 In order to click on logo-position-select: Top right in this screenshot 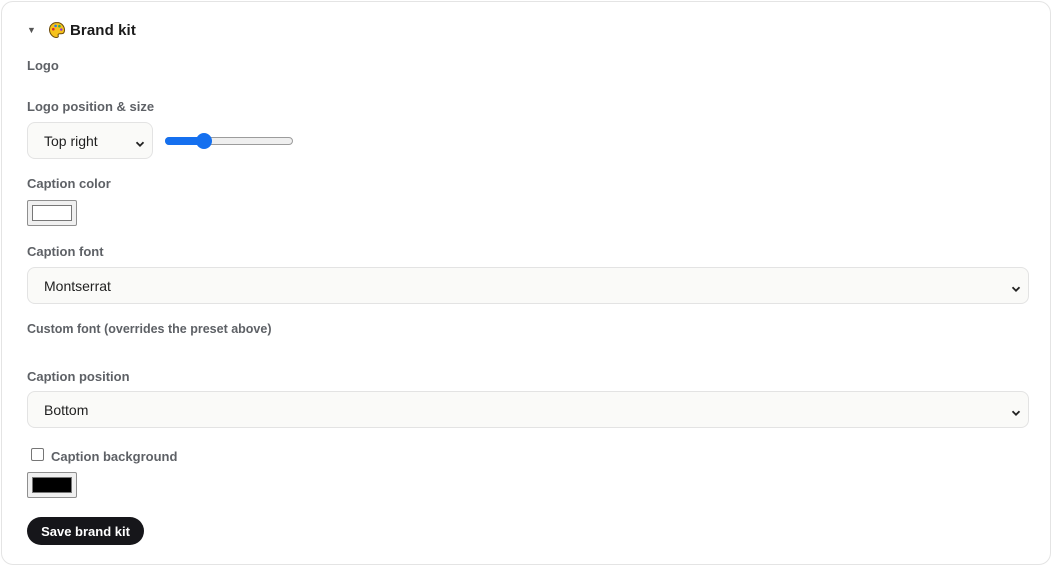, I will do `click(90, 140)`.